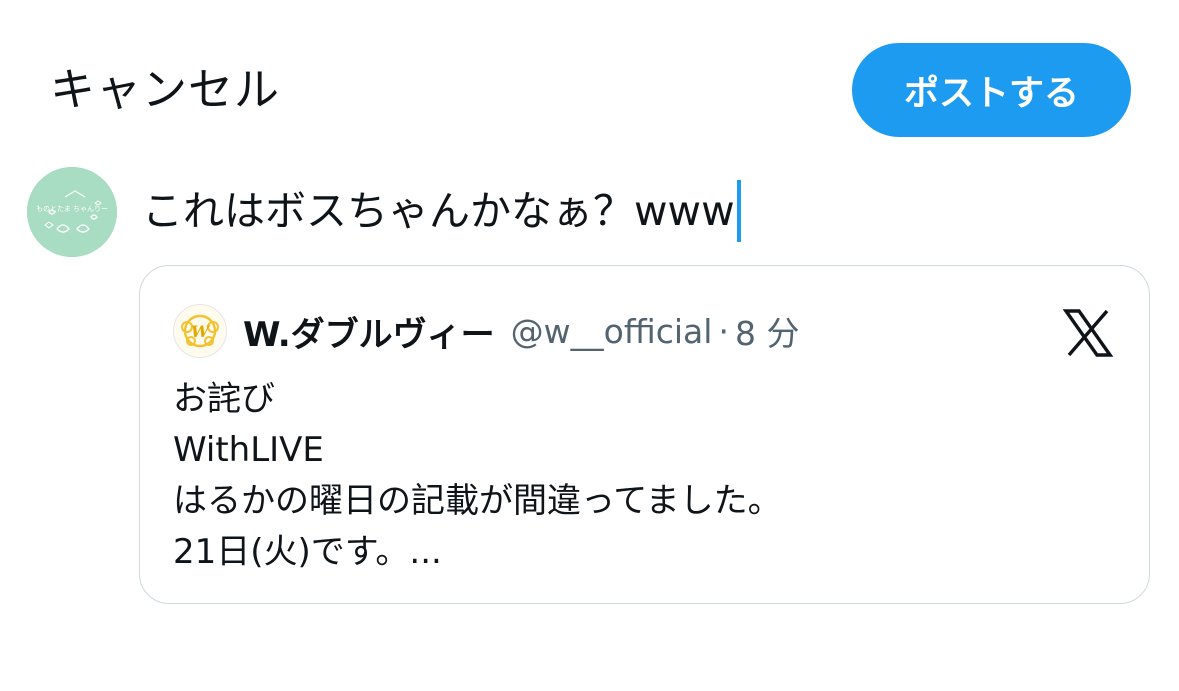  Describe the element at coordinates (224, 399) in the screenshot. I see `quoted-text-line: お詫び` at that location.